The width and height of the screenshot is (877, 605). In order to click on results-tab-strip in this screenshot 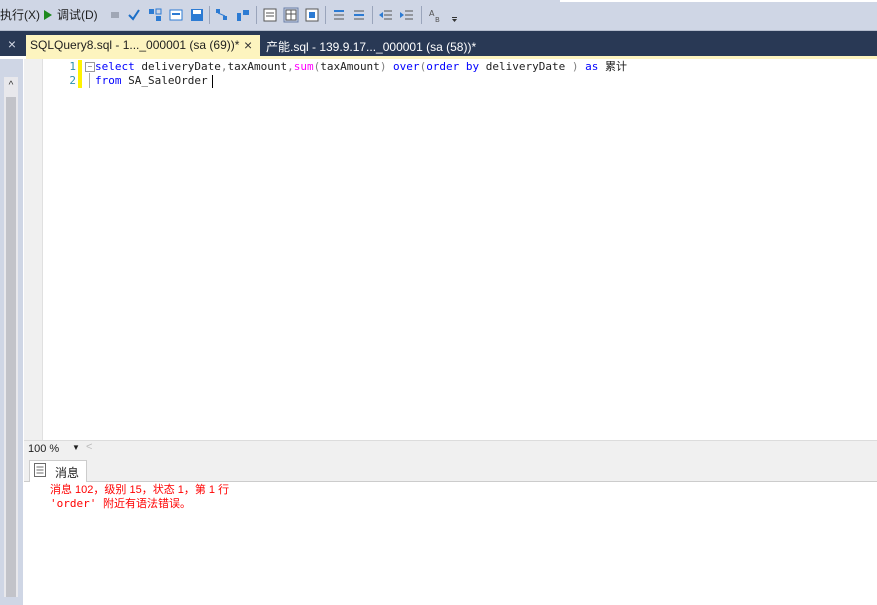, I will do `click(450, 470)`.